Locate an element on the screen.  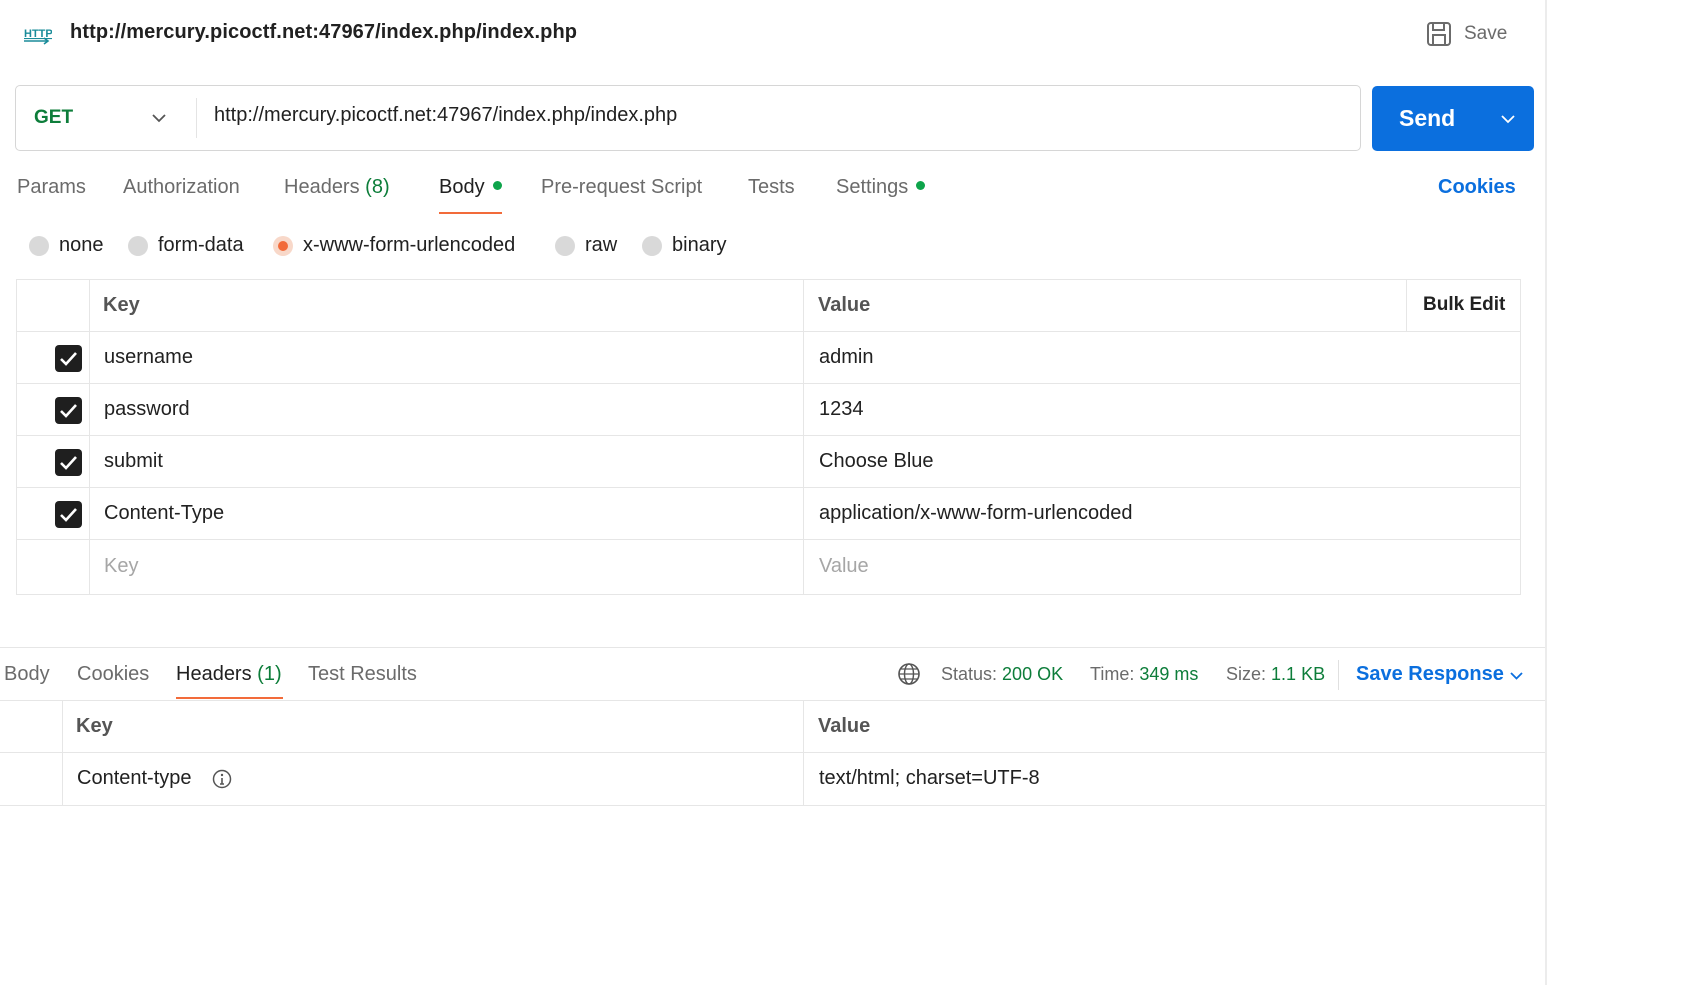
tab-pre-request-script: Pre-request Script is located at coordinates (621, 187).